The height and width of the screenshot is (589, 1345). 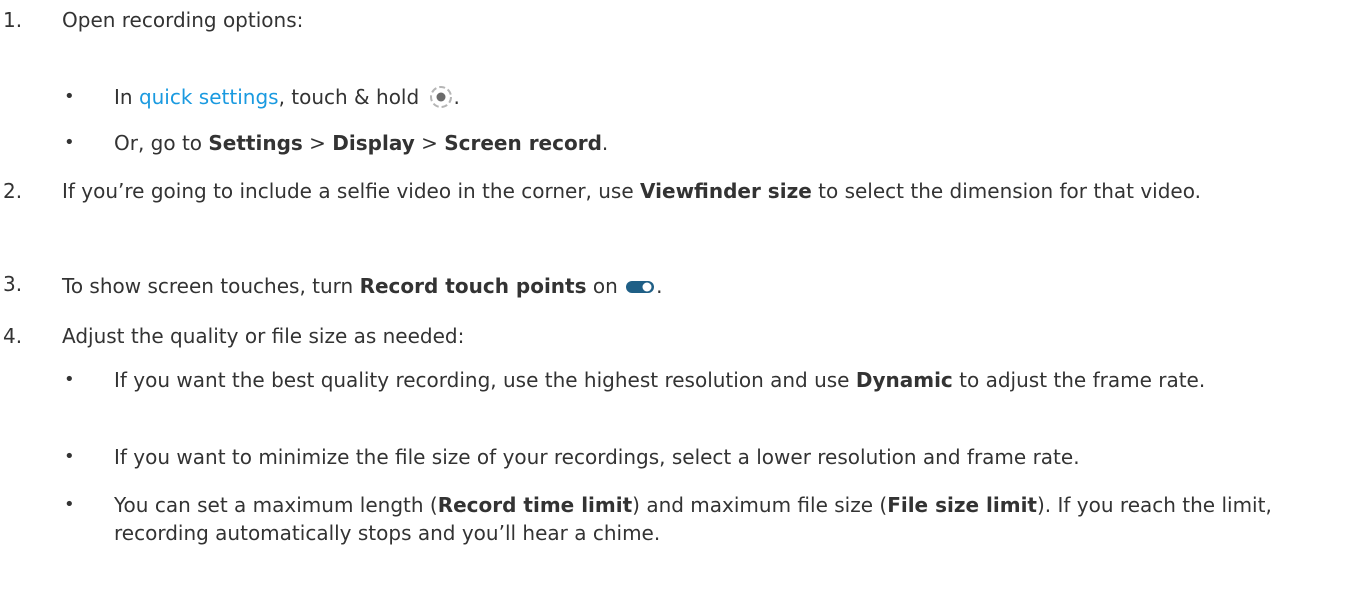 I want to click on record-touch-points-label: Record touch points, so click(x=473, y=286).